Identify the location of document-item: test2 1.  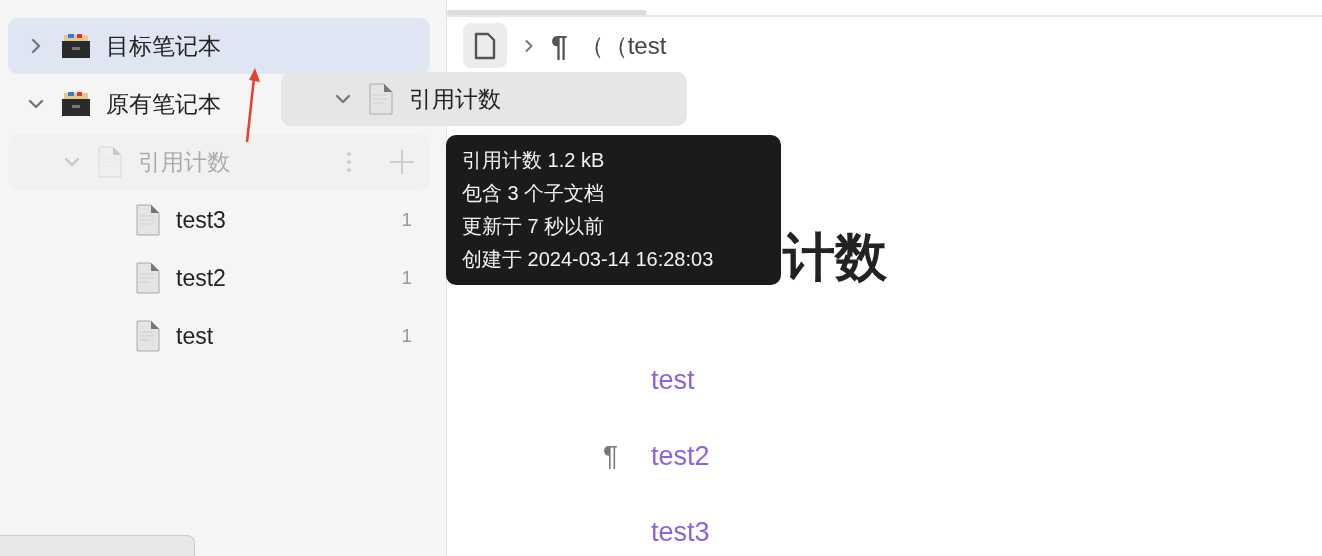
(219, 278).